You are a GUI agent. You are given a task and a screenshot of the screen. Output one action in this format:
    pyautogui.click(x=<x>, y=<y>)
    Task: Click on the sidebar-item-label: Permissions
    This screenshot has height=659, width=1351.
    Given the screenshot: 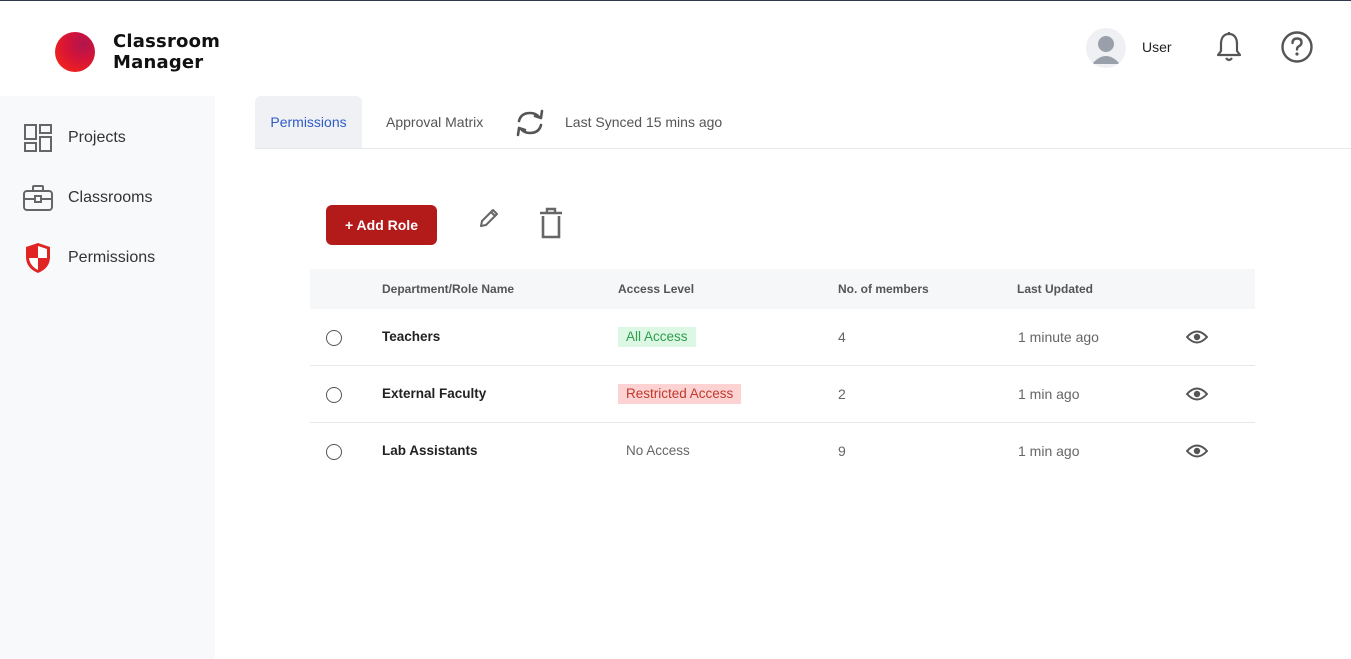 What is the action you would take?
    pyautogui.click(x=112, y=257)
    